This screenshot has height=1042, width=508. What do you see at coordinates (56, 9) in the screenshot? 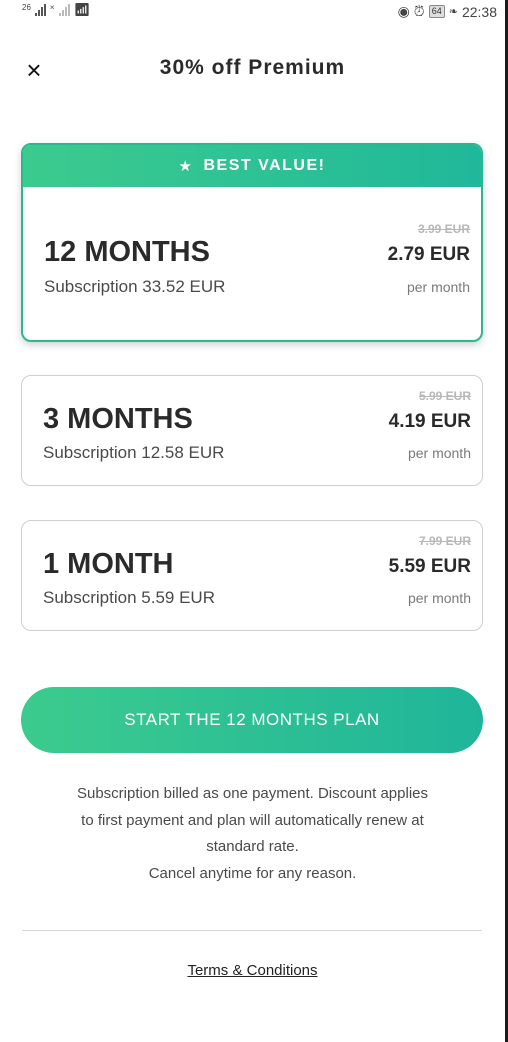
I see `status-left: 26 × 📶︎` at bounding box center [56, 9].